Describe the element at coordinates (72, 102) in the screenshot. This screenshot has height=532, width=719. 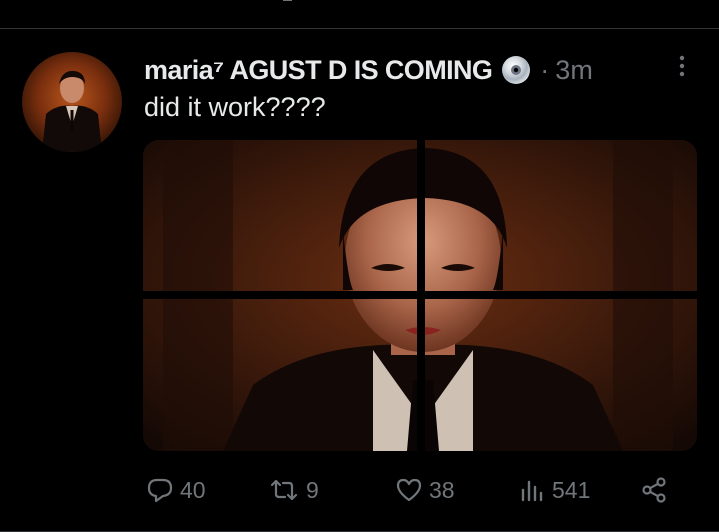
I see `avatar` at that location.